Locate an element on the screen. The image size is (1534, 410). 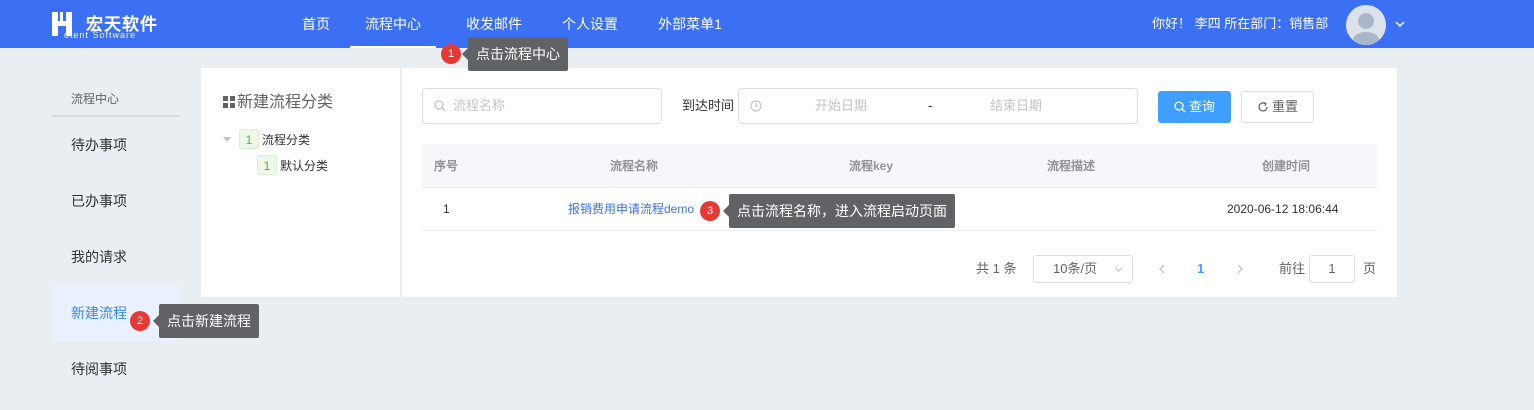
reset-button: 重置 is located at coordinates (1277, 107).